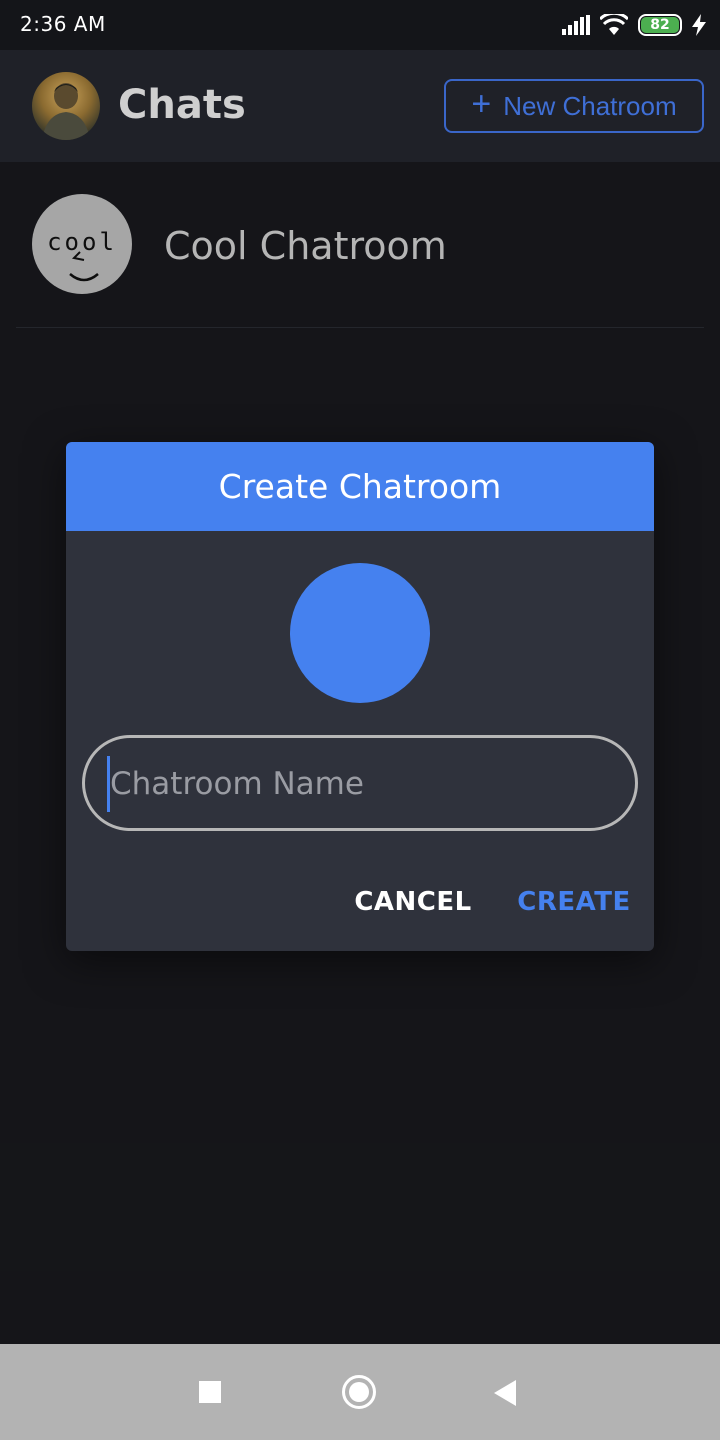 The height and width of the screenshot is (1440, 720). What do you see at coordinates (590, 105) in the screenshot?
I see `new-chatroom-label: New Chatroom` at bounding box center [590, 105].